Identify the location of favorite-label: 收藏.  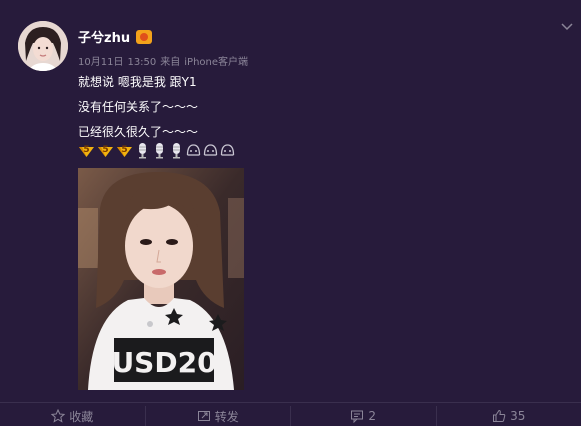
(81, 416).